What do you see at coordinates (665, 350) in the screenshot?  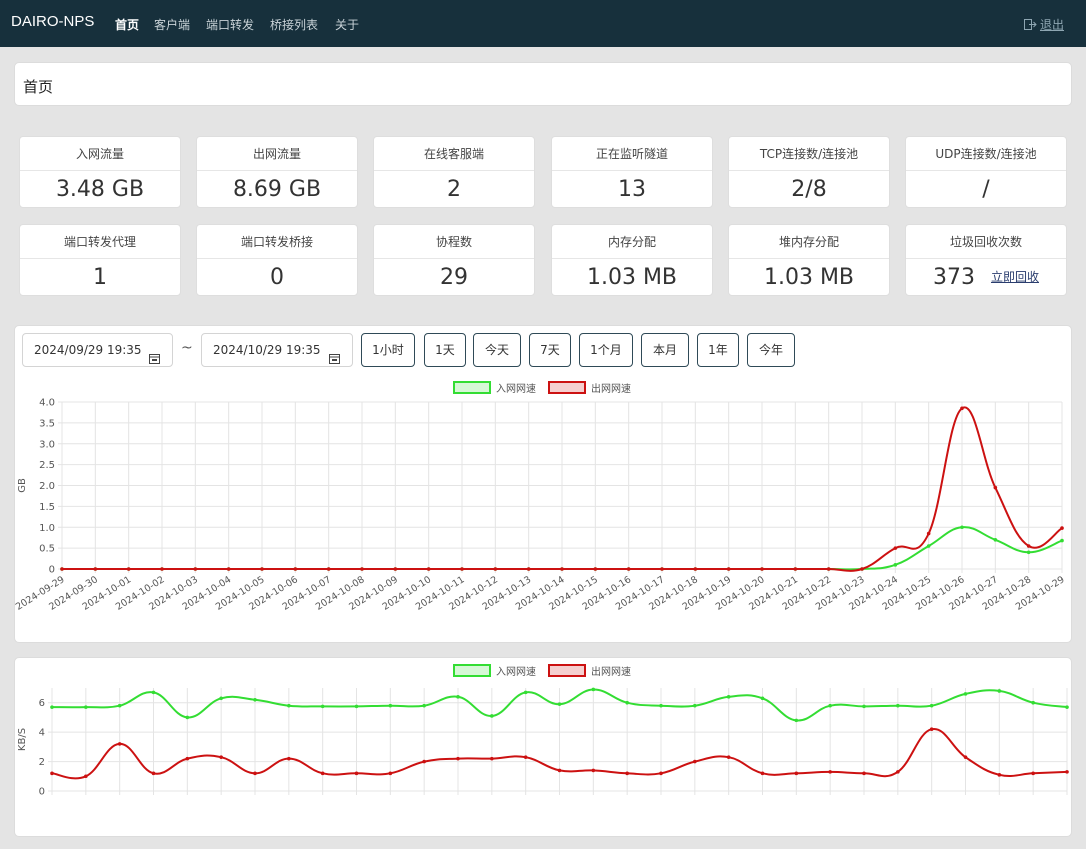 I see `range-this-month-button: 本月` at bounding box center [665, 350].